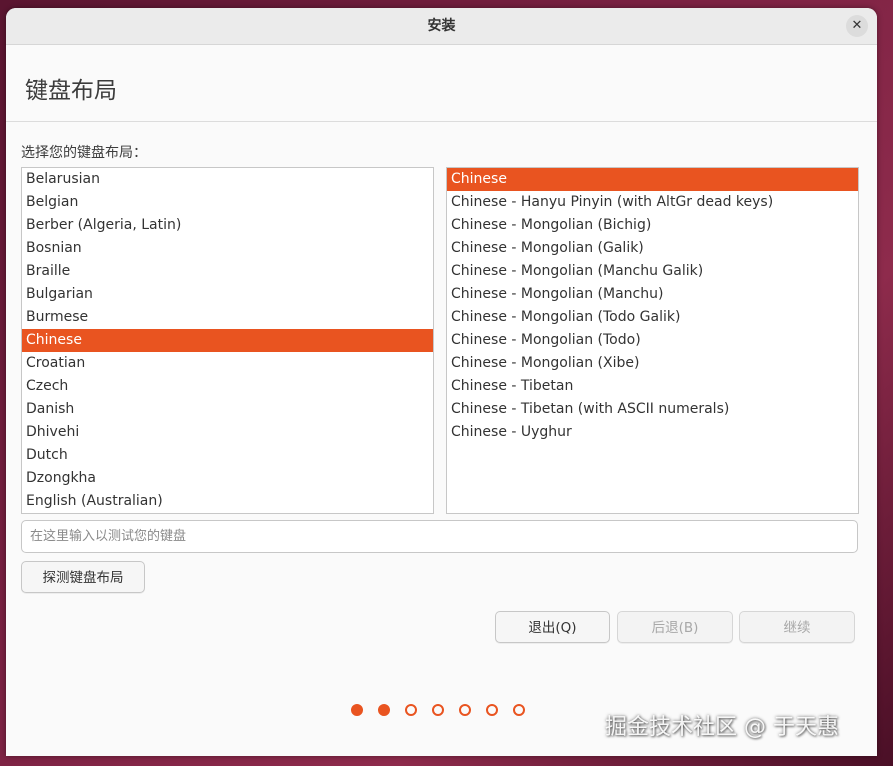 The height and width of the screenshot is (766, 893). I want to click on close-button: ✕, so click(857, 26).